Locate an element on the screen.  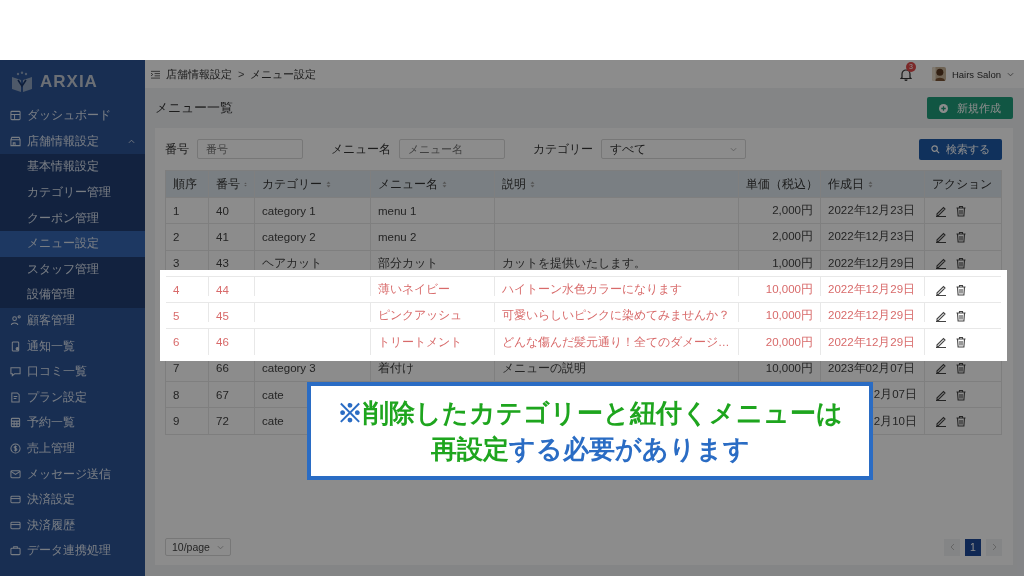
table-cell: 2月10日 is located at coordinates (895, 421).